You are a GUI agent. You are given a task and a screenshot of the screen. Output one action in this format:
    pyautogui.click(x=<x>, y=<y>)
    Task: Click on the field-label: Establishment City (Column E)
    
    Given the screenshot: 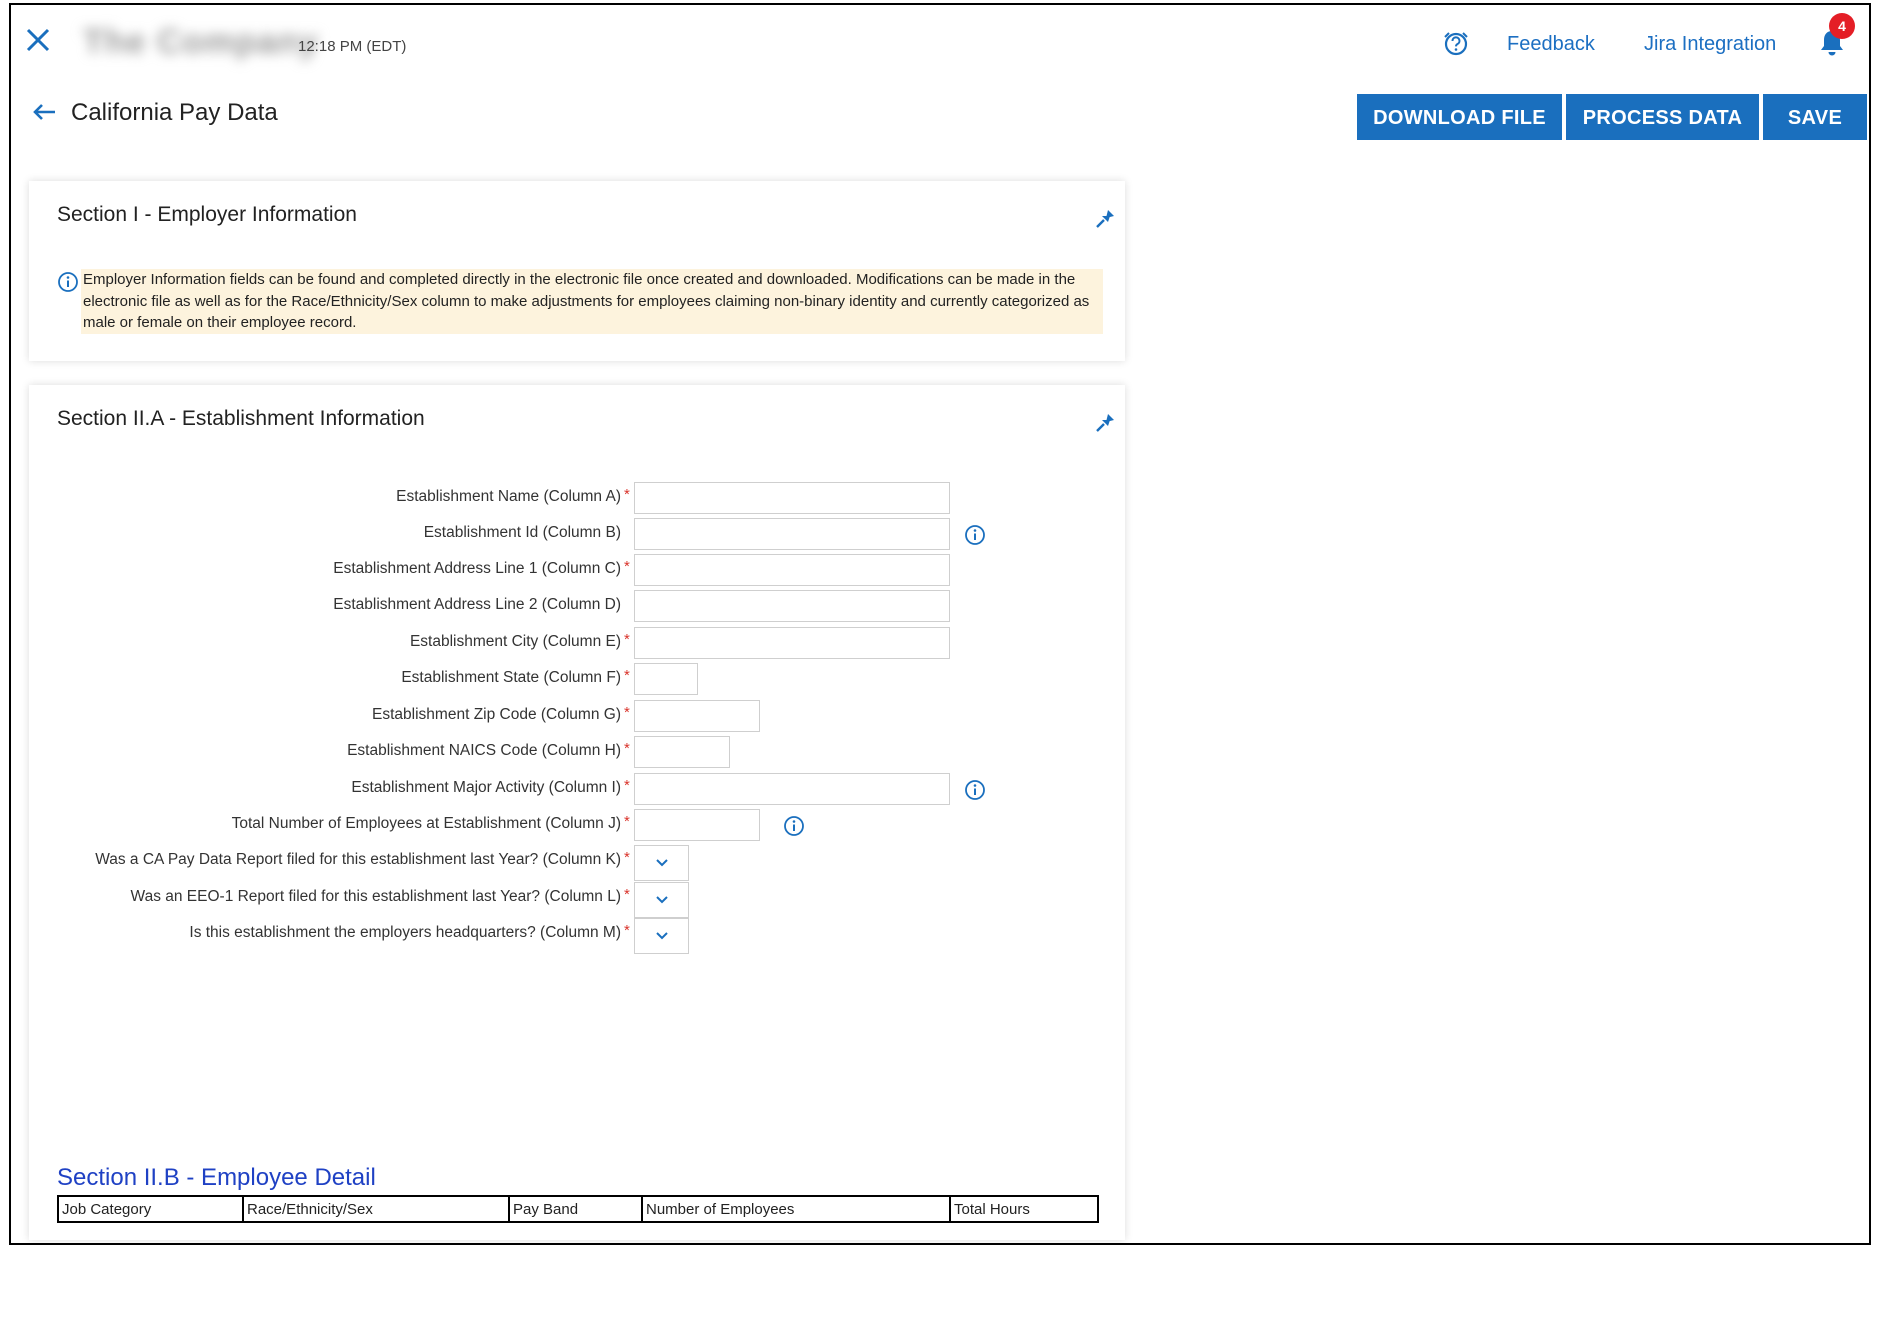 What is the action you would take?
    pyautogui.click(x=515, y=641)
    